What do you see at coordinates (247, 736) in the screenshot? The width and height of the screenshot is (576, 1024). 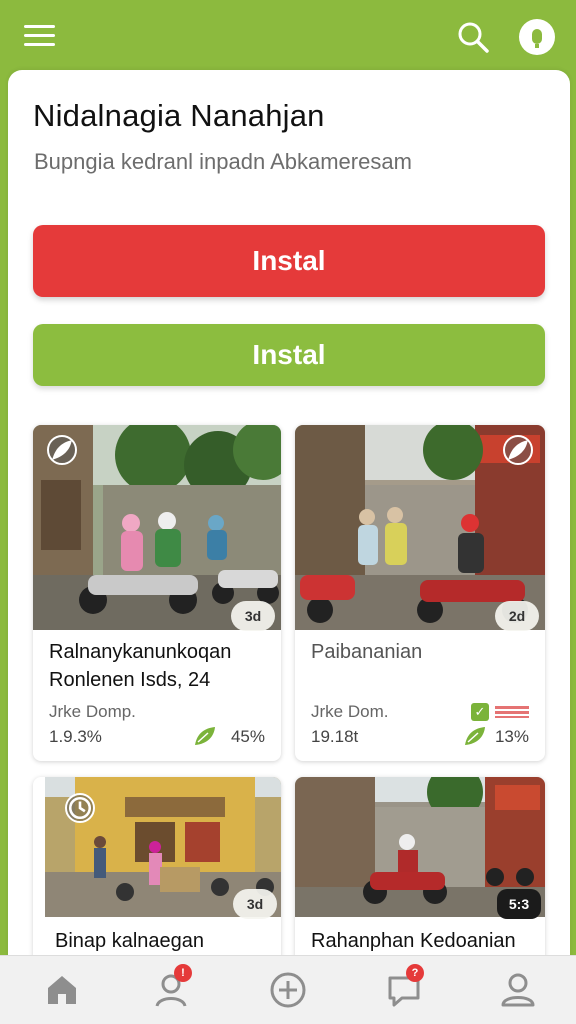 I see `card-percent: 45%` at bounding box center [247, 736].